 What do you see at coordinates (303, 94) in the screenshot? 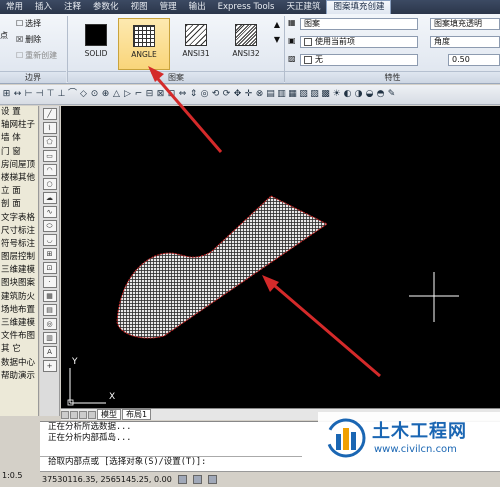
I see `tool-icon: ▧` at bounding box center [303, 94].